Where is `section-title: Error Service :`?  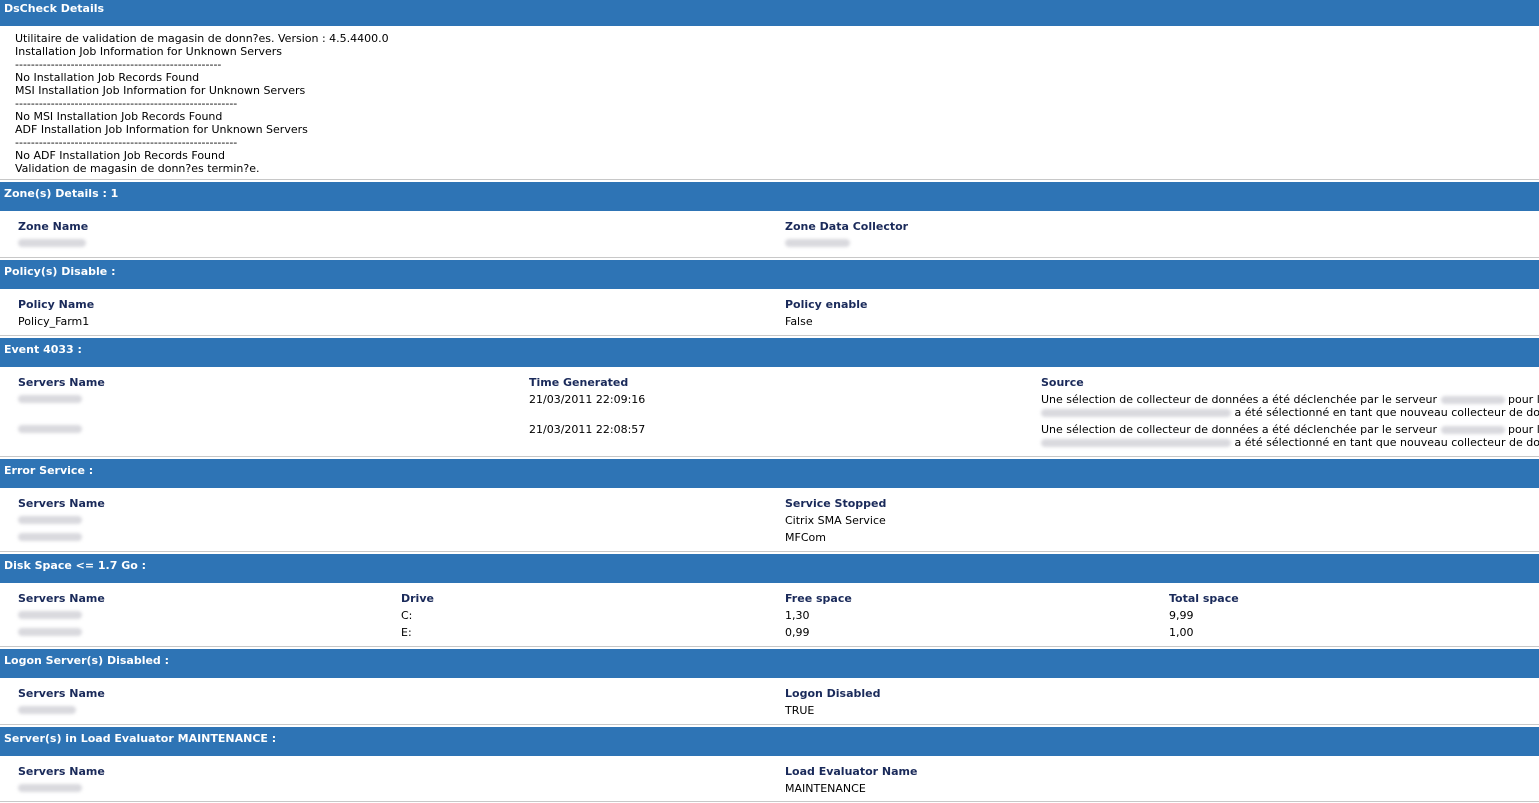 section-title: Error Service : is located at coordinates (49, 470).